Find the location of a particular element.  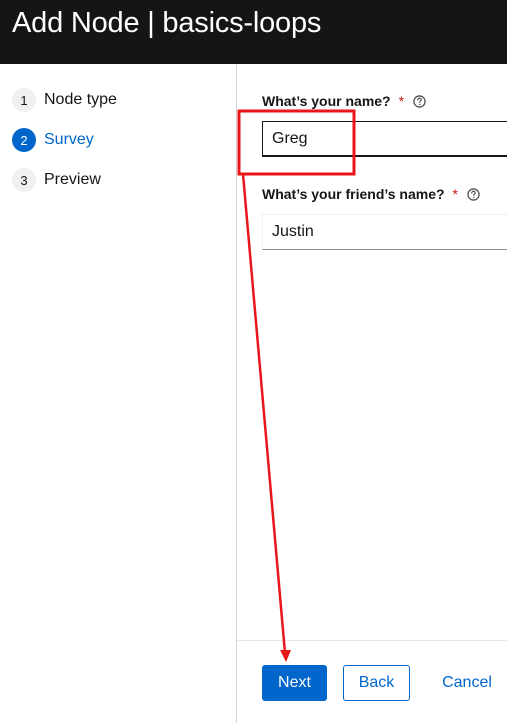

cancel-button: Cancel is located at coordinates (467, 683).